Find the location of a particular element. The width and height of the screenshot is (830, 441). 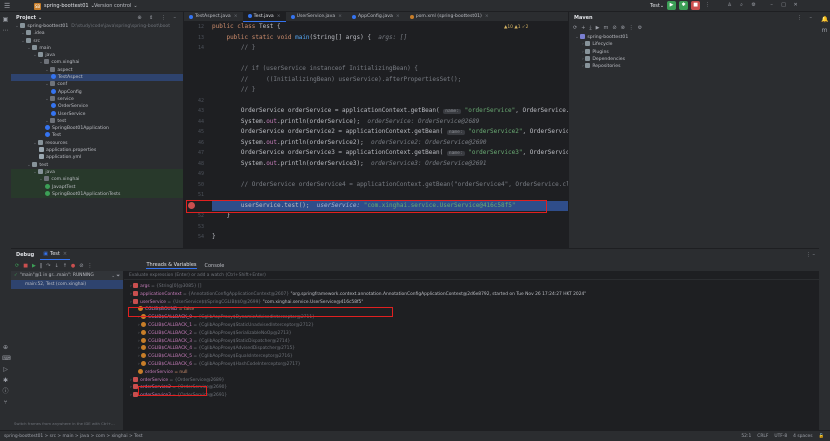

view-breakpoints-icon: ● is located at coordinates (73, 266).